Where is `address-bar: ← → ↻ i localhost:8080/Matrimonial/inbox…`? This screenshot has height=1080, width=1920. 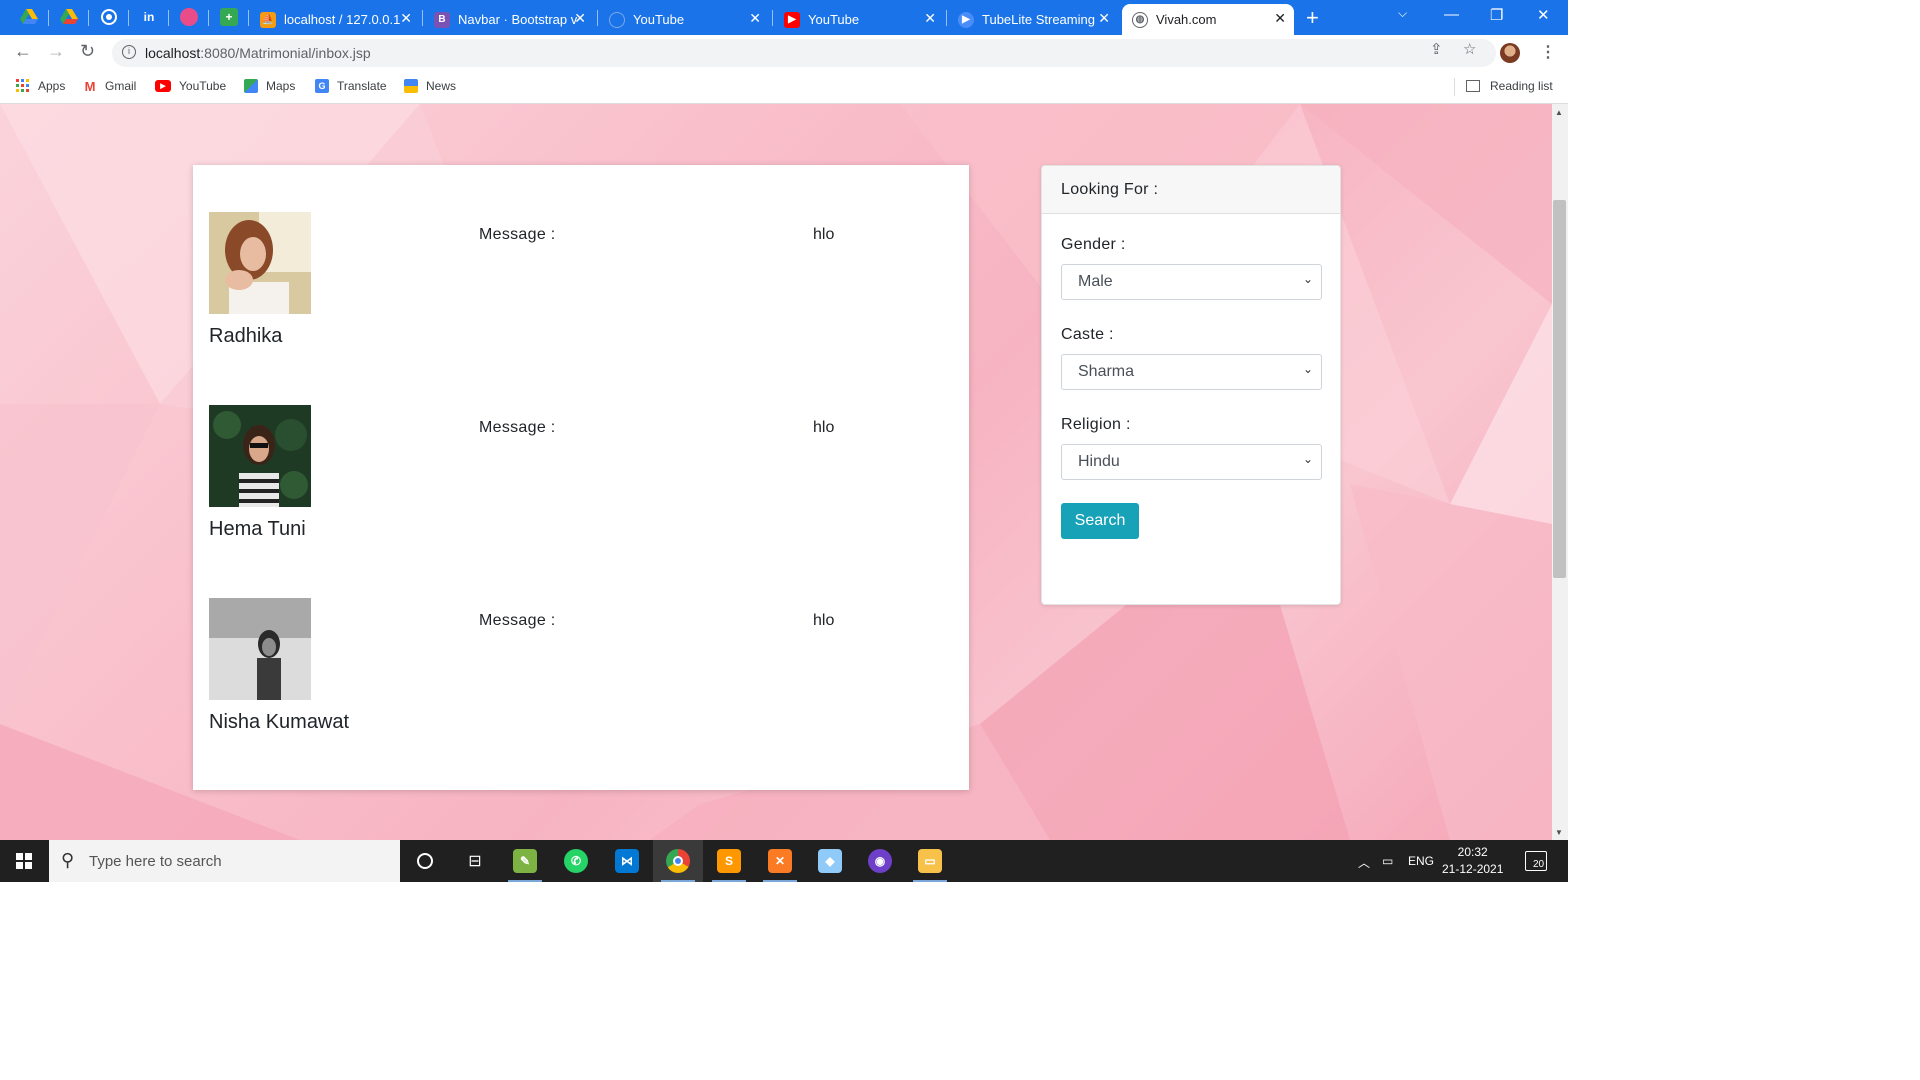
address-bar: ← → ↻ i localhost:8080/Matrimonial/inbox… is located at coordinates (784, 53).